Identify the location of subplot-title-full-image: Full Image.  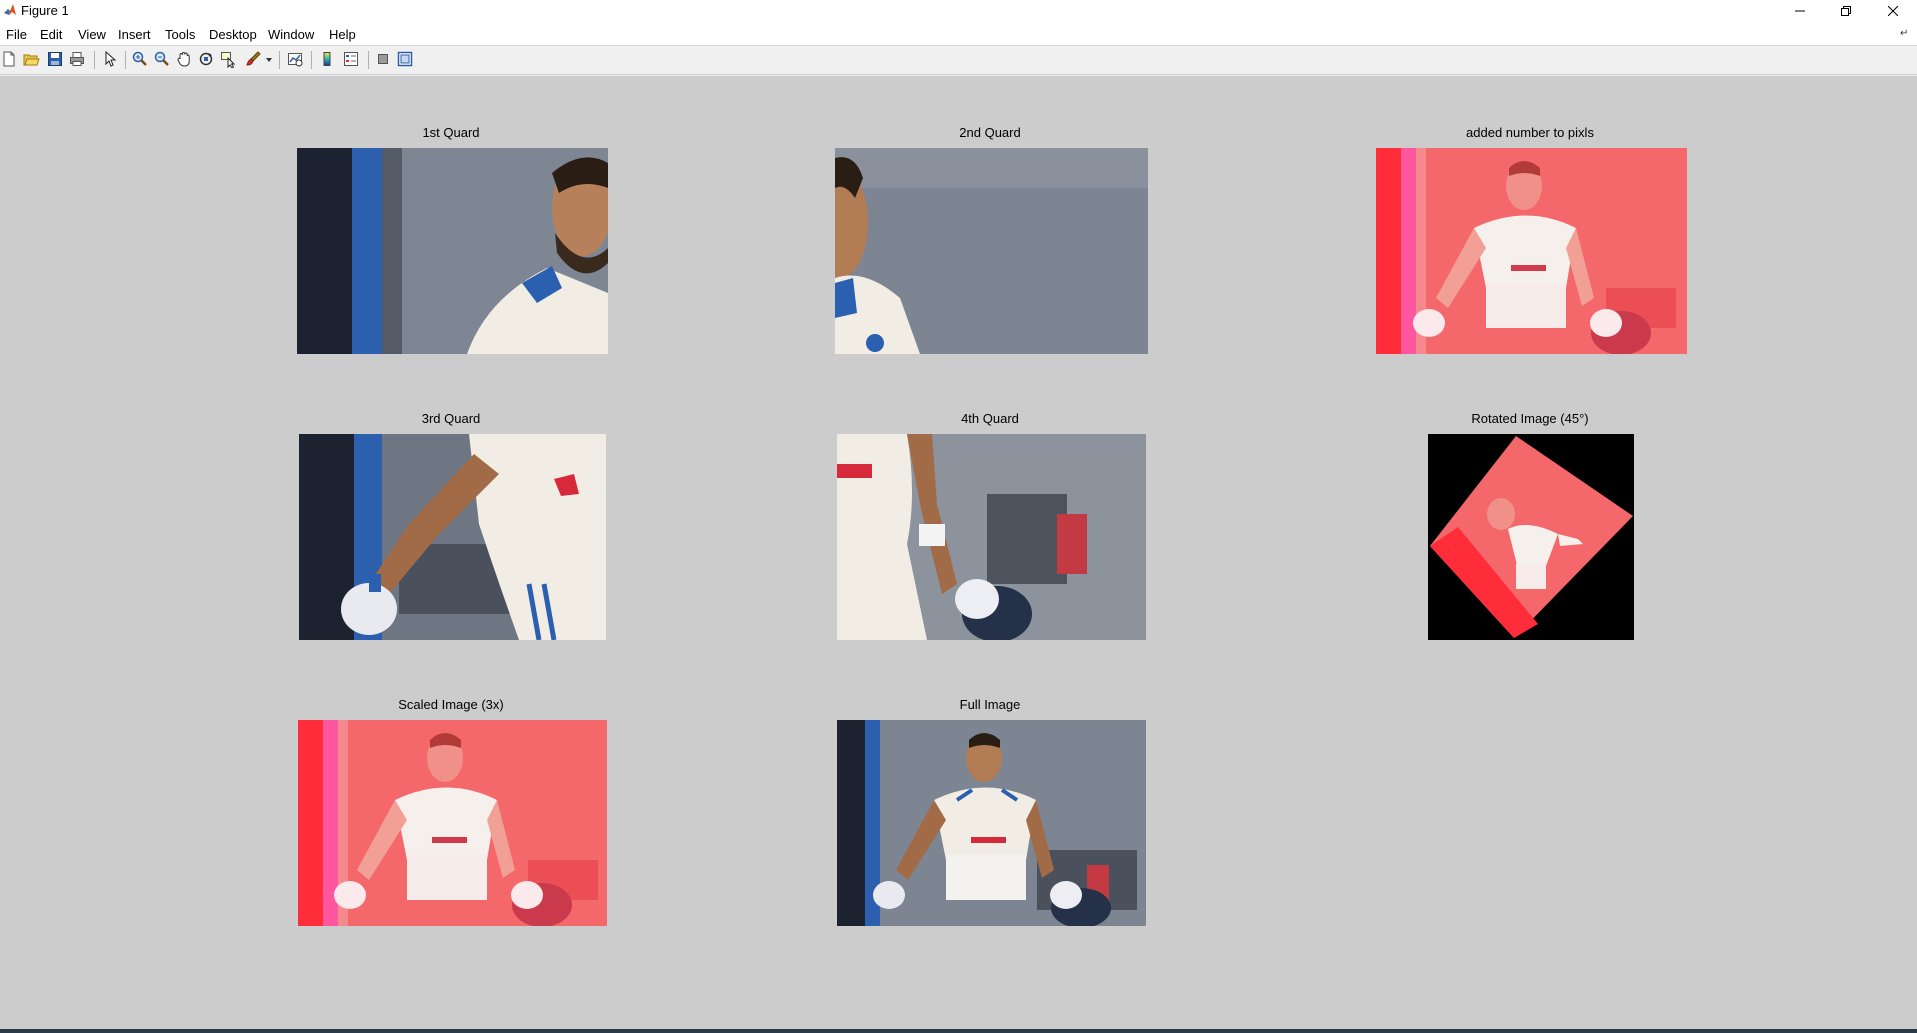
(990, 704).